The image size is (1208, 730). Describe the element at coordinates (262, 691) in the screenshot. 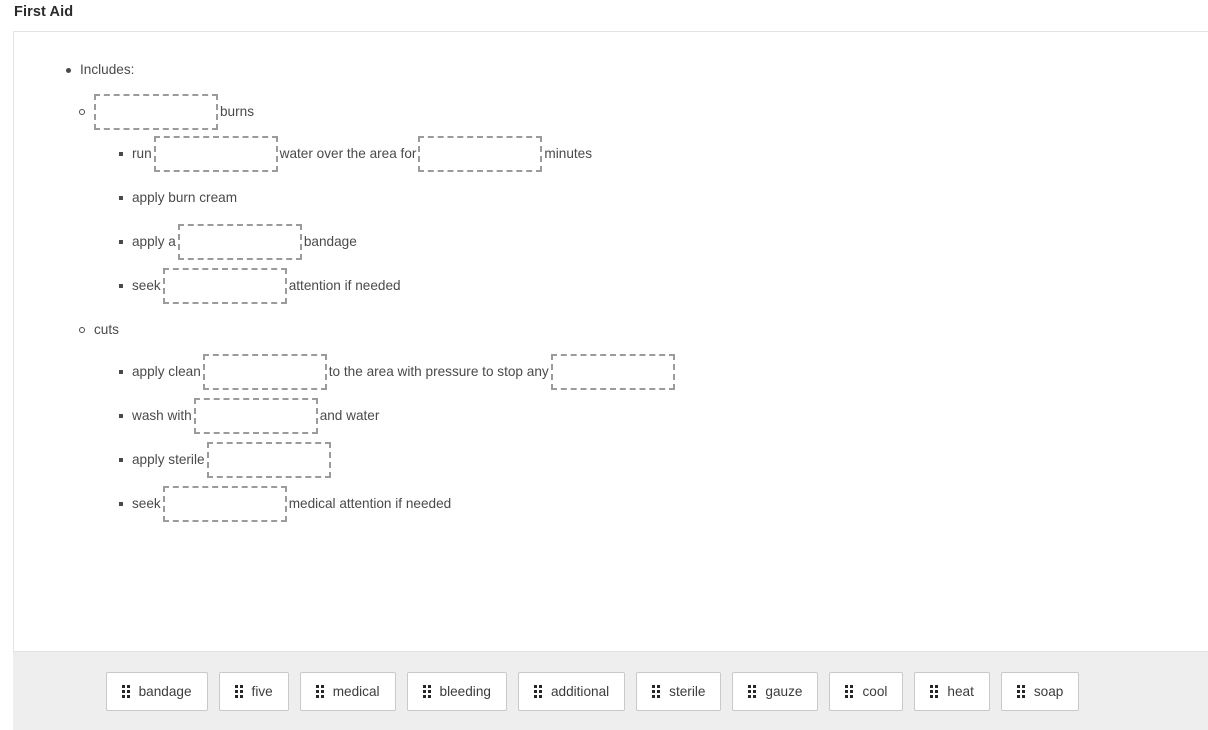

I see `word-chip-label: five` at that location.